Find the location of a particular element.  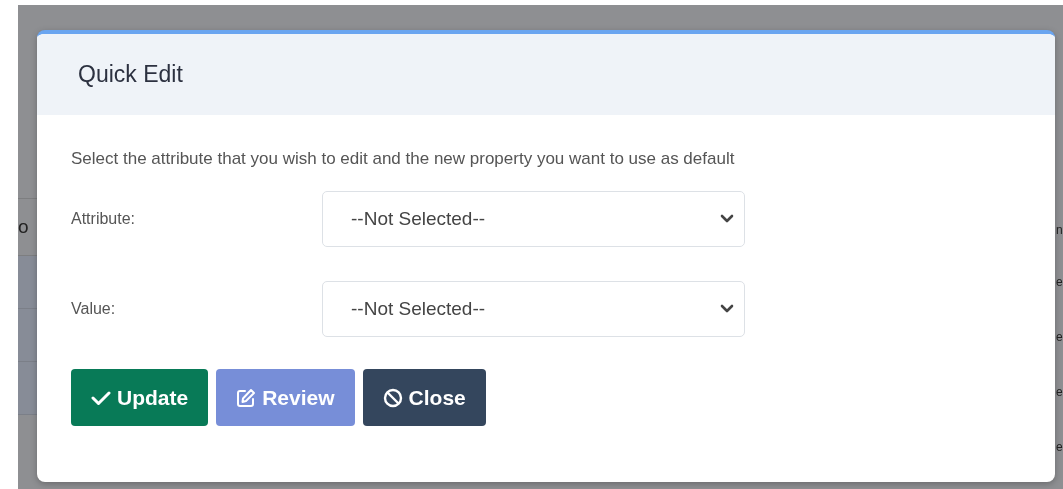

update-button: Update is located at coordinates (140, 397).